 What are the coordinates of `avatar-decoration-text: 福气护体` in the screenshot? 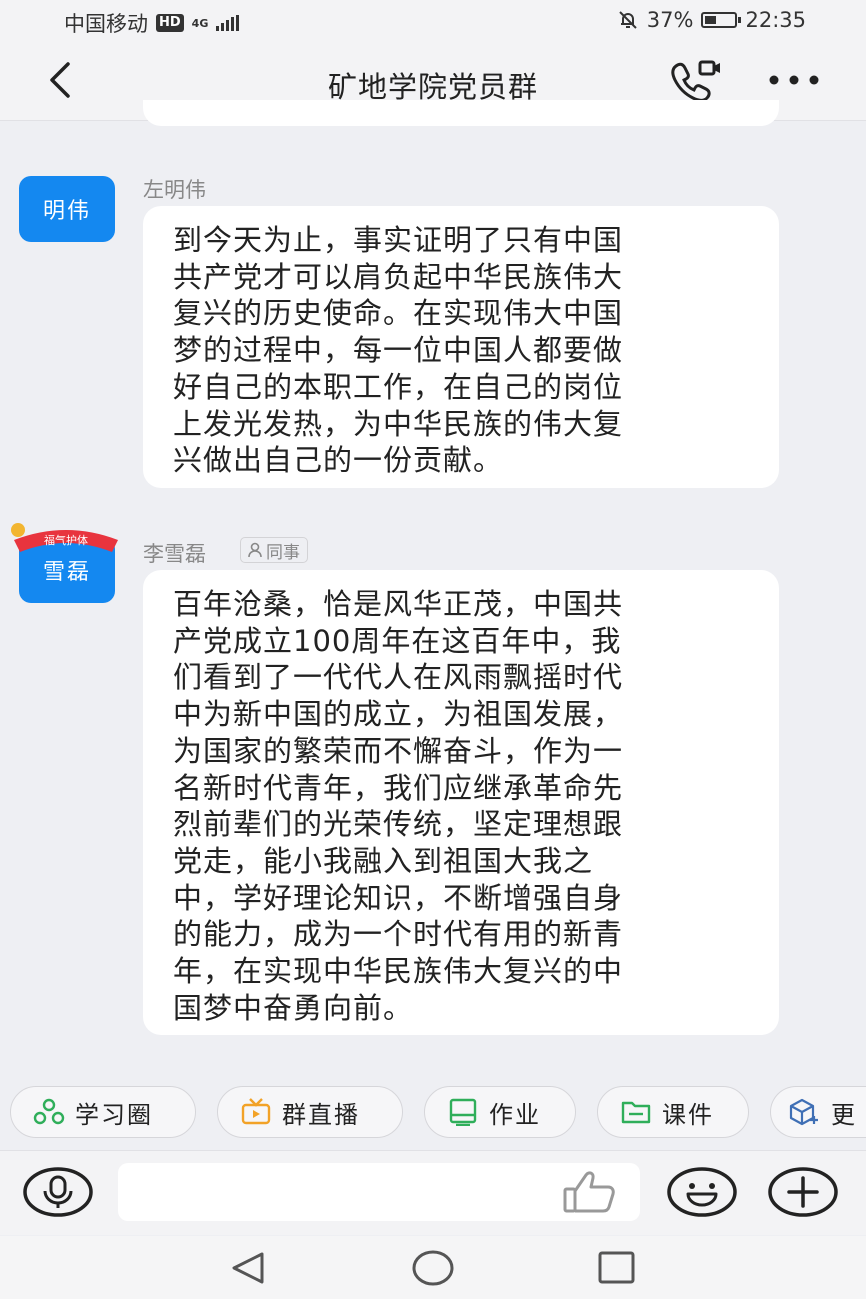 It's located at (66, 540).